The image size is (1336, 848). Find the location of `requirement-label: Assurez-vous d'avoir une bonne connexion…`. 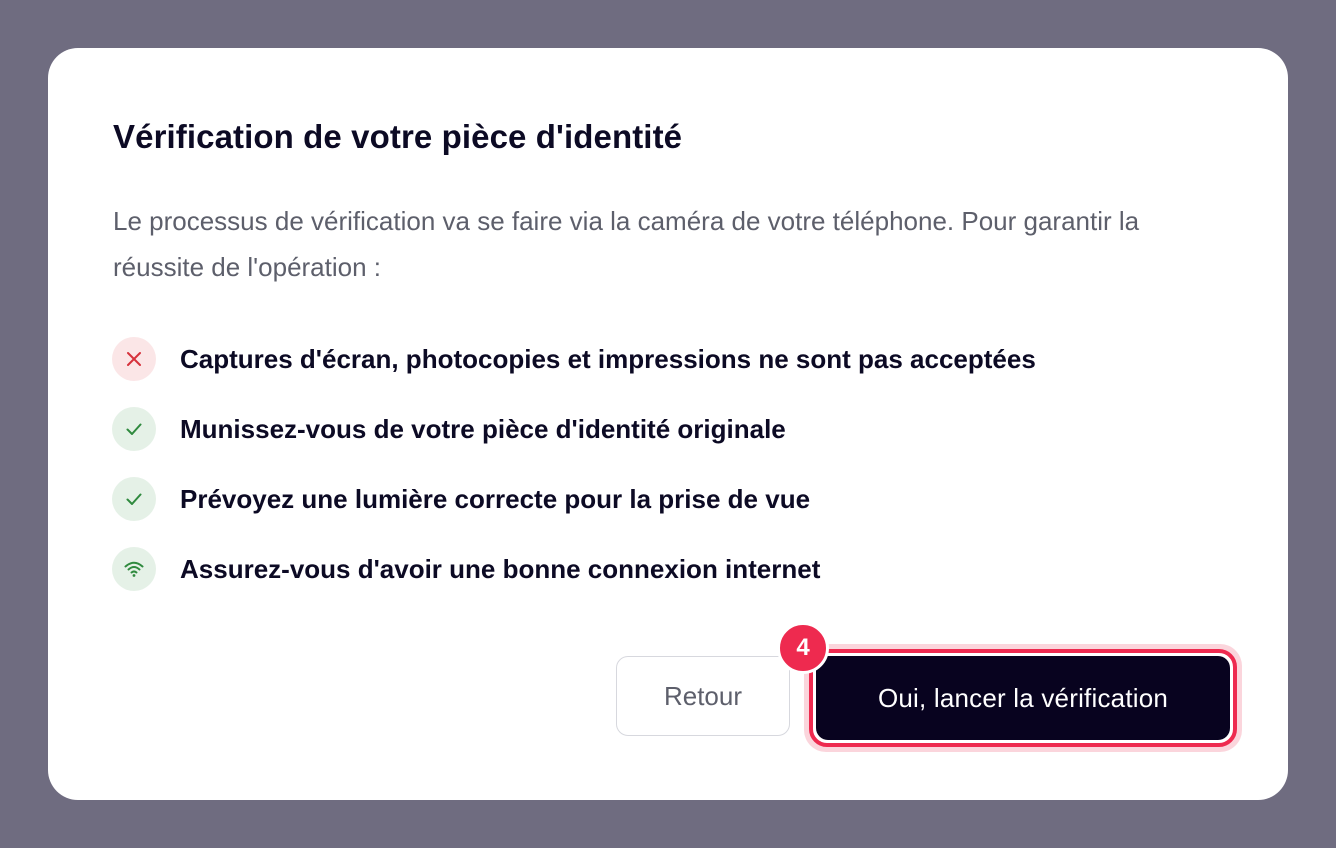

requirement-label: Assurez-vous d'avoir une bonne connexion… is located at coordinates (500, 568).